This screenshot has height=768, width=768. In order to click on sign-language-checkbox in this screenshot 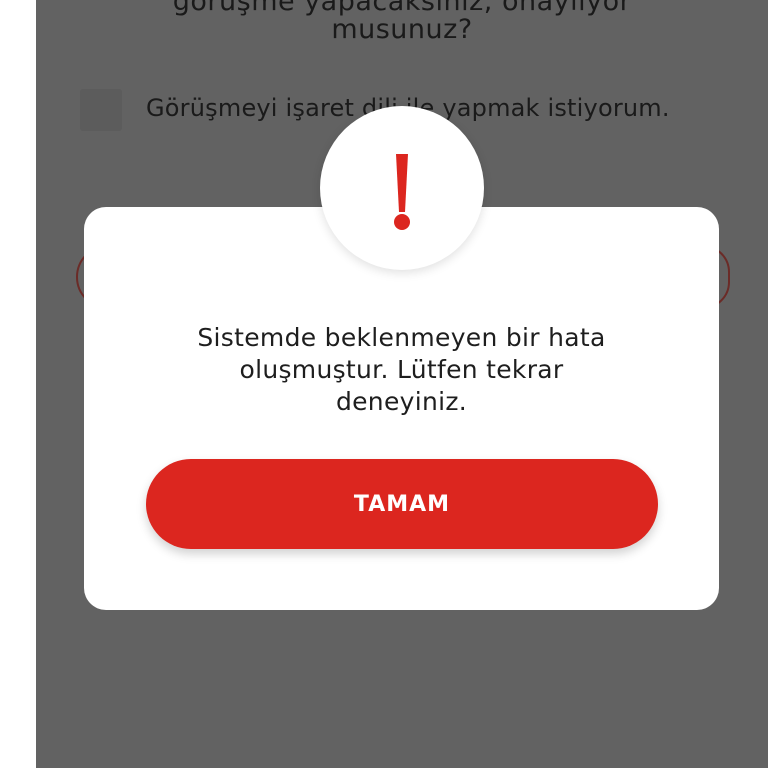, I will do `click(101, 110)`.